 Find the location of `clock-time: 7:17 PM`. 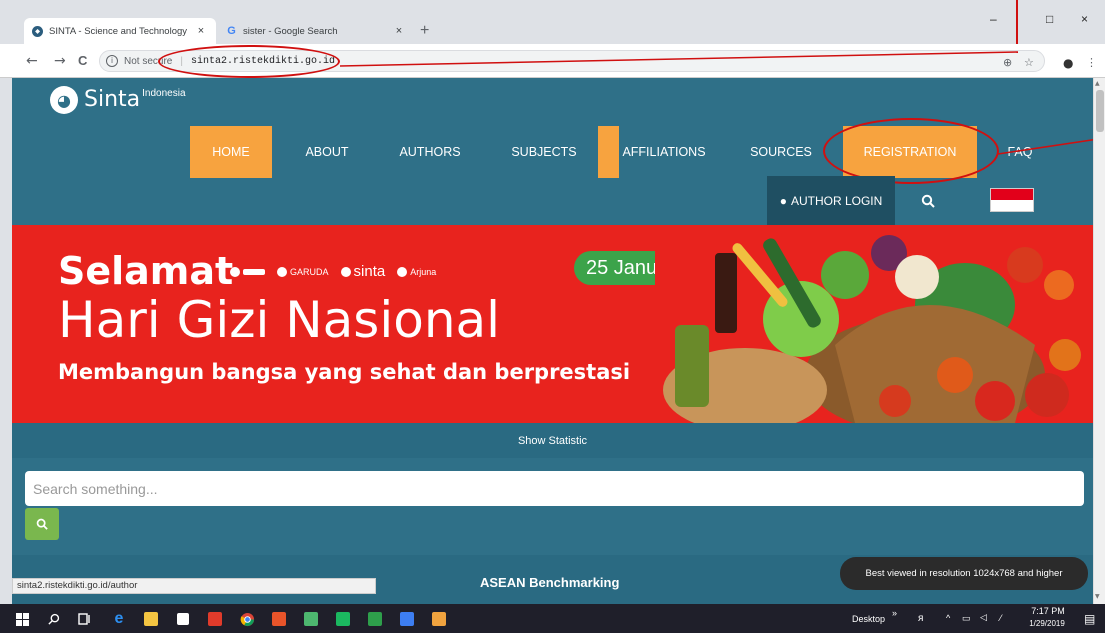

clock-time: 7:17 PM is located at coordinates (1048, 611).